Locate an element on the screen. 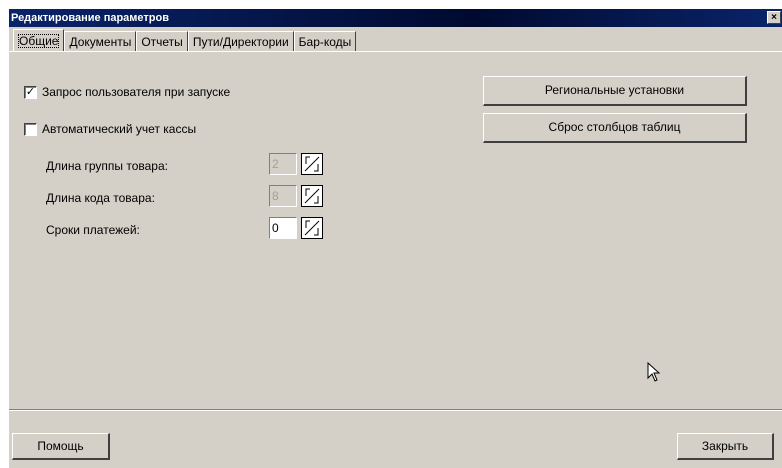 This screenshot has height=468, width=782. payment-terms-spin-button is located at coordinates (312, 228).